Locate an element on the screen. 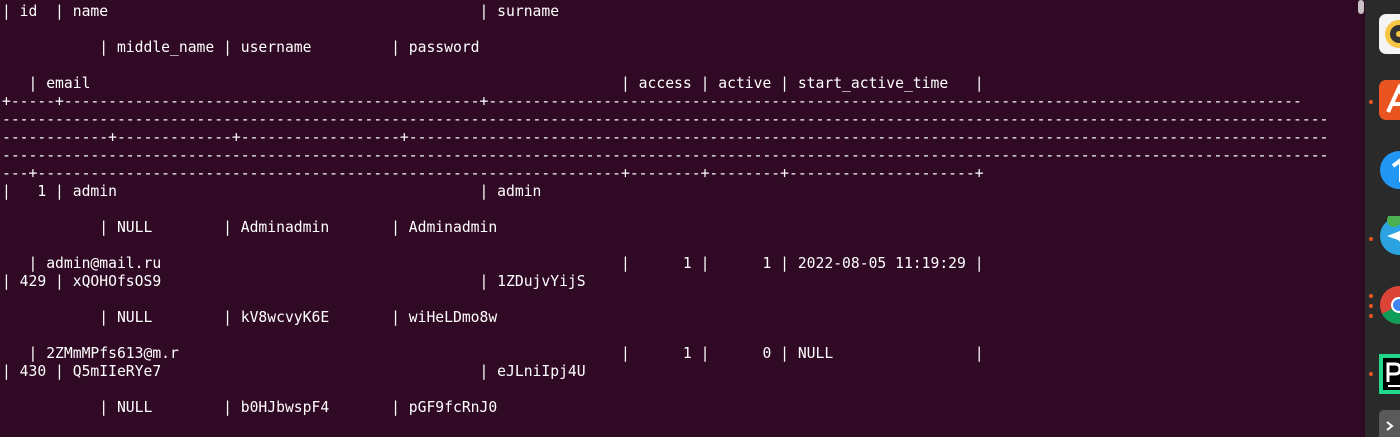 Image resolution: width=1400 pixels, height=437 pixels. terminal-scrollbar is located at coordinates (1361, 218).